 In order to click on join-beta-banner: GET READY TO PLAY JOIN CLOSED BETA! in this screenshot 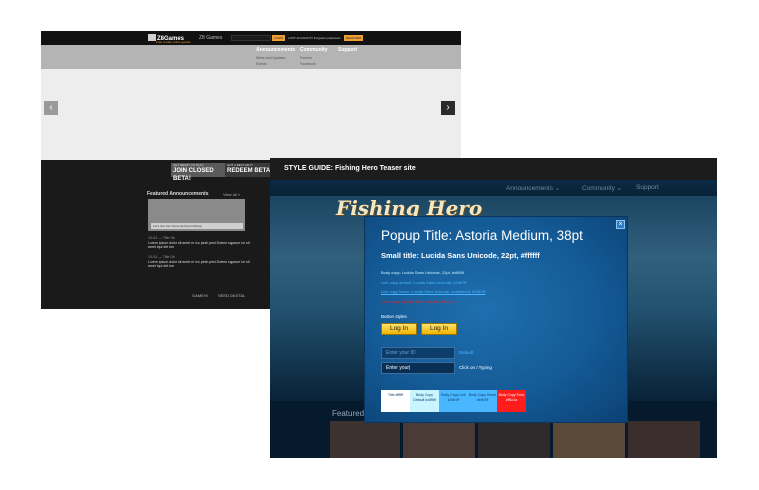, I will do `click(198, 172)`.